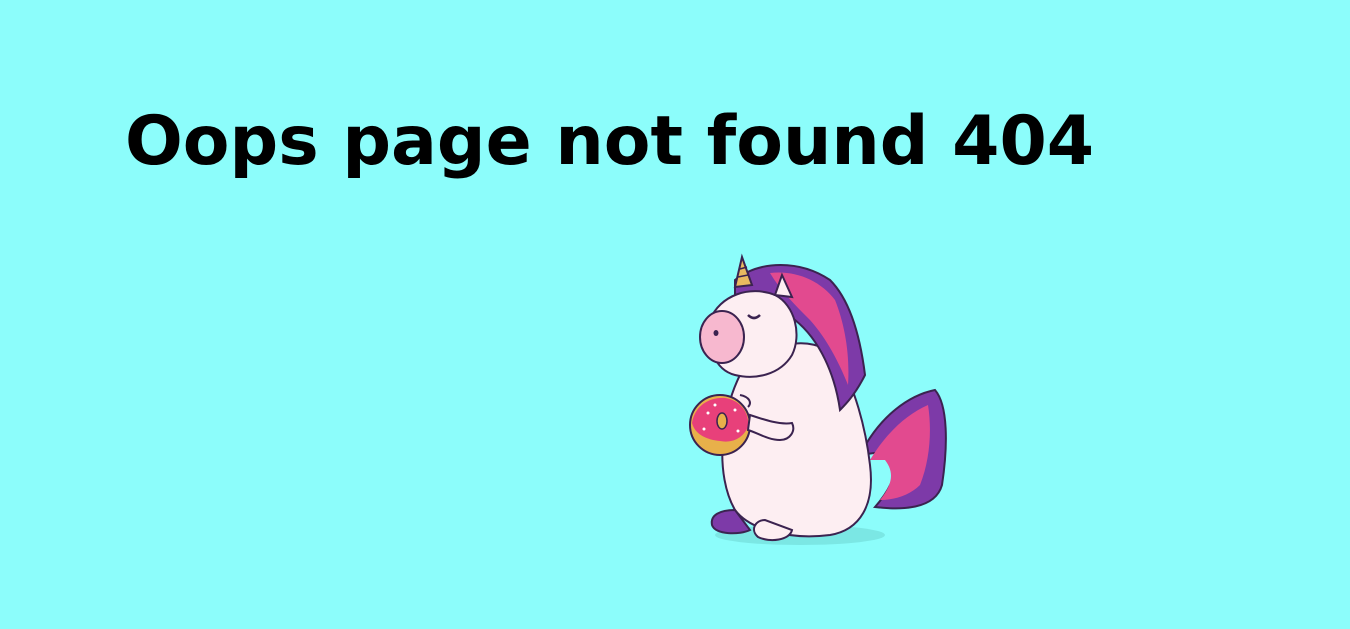  Describe the element at coordinates (818, 399) in the screenshot. I see `unicorn-holding-donut-icon` at that location.